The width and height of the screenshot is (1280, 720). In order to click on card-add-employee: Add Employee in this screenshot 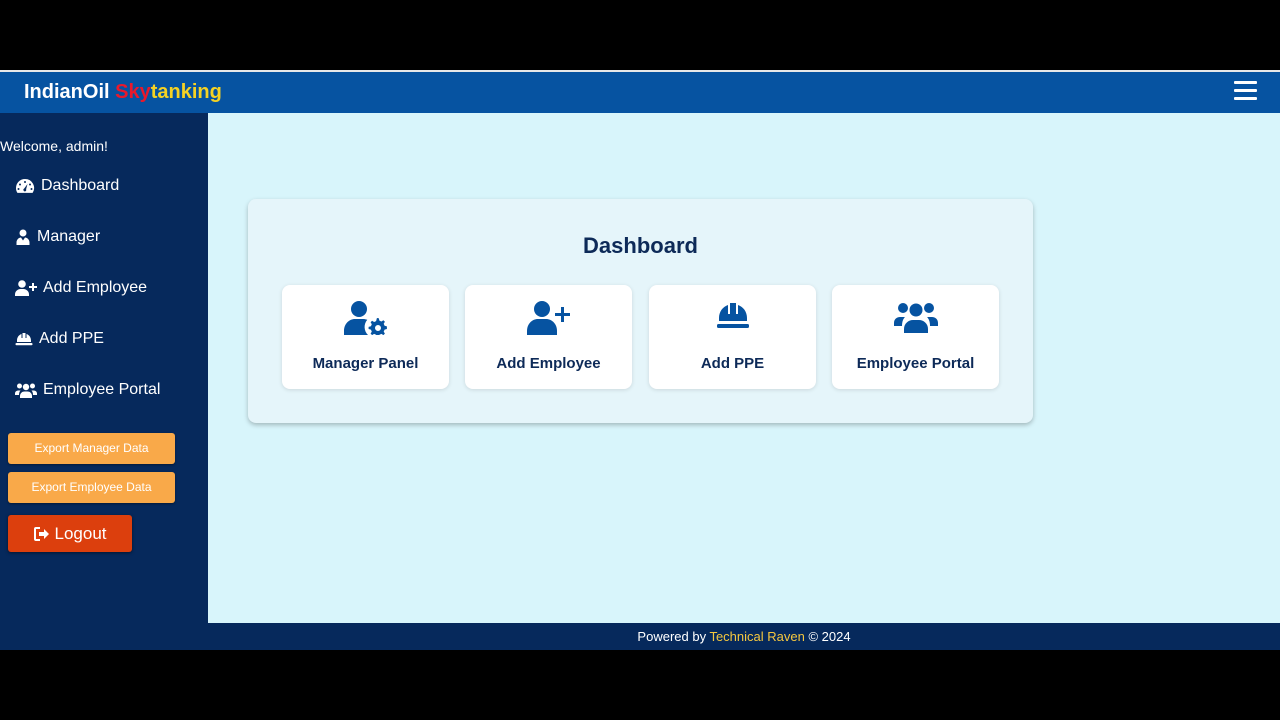, I will do `click(548, 337)`.